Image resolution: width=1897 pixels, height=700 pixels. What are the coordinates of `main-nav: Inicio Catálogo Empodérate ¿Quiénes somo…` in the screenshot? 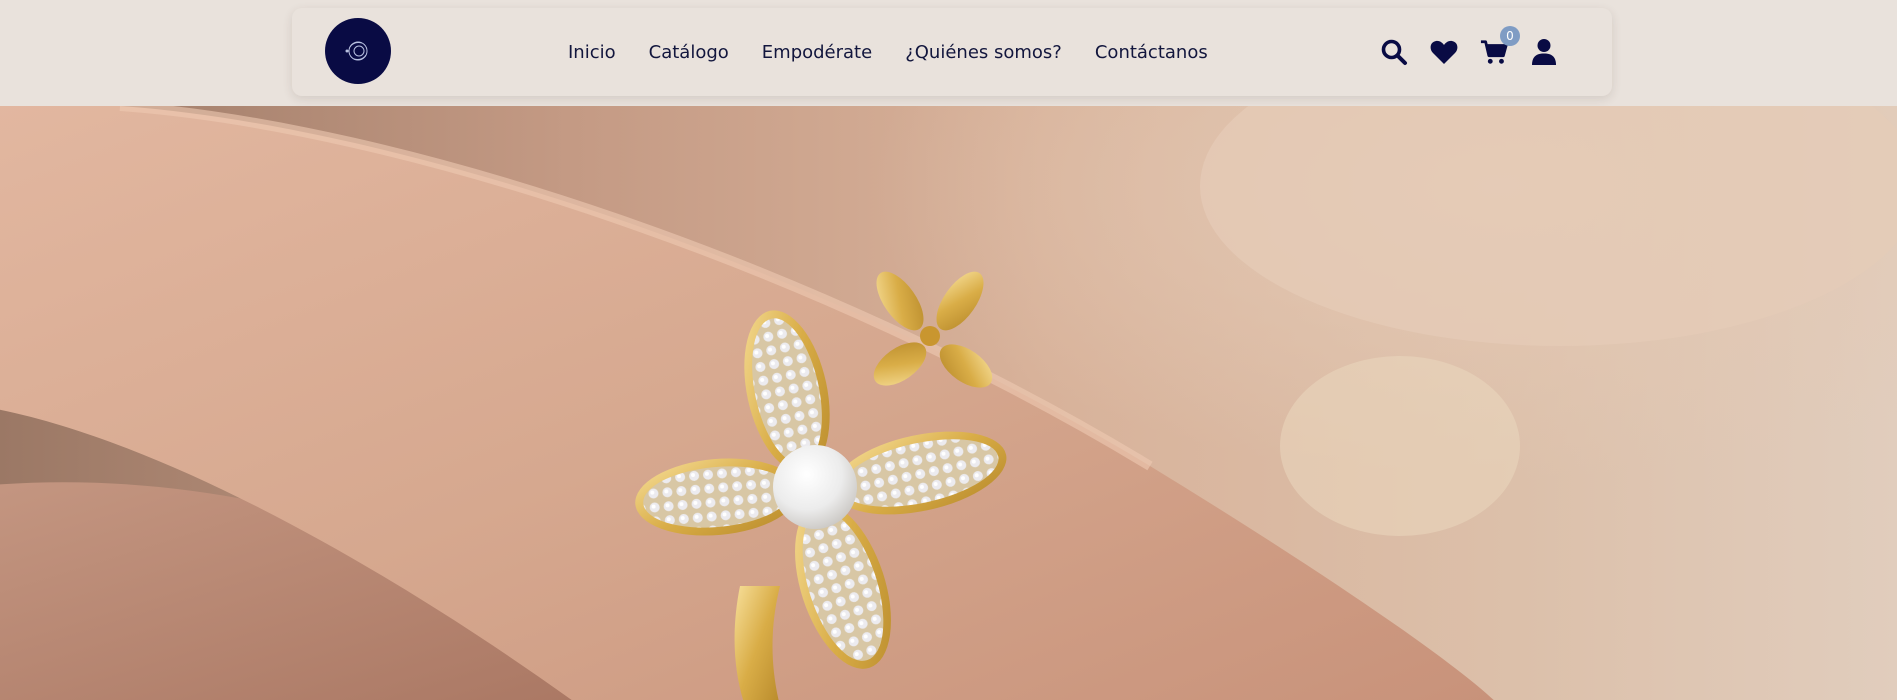 It's located at (904, 52).